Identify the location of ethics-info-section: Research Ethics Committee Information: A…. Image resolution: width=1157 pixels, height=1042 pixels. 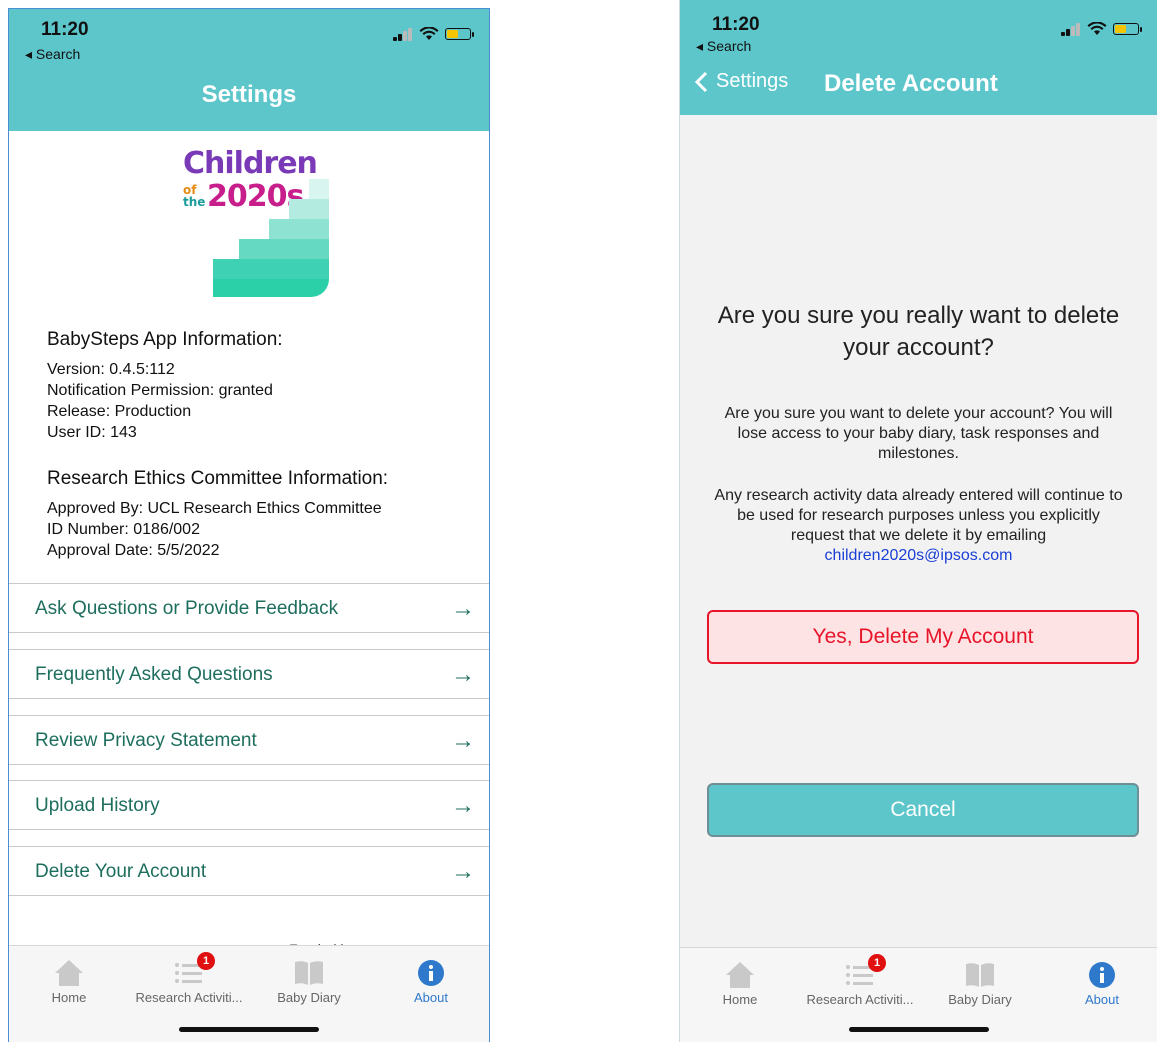
(217, 514).